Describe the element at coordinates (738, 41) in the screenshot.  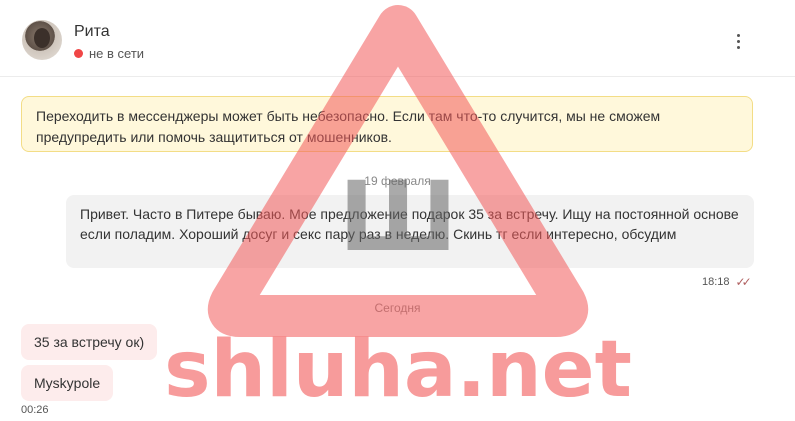
I see `kebab-menu-icon` at that location.